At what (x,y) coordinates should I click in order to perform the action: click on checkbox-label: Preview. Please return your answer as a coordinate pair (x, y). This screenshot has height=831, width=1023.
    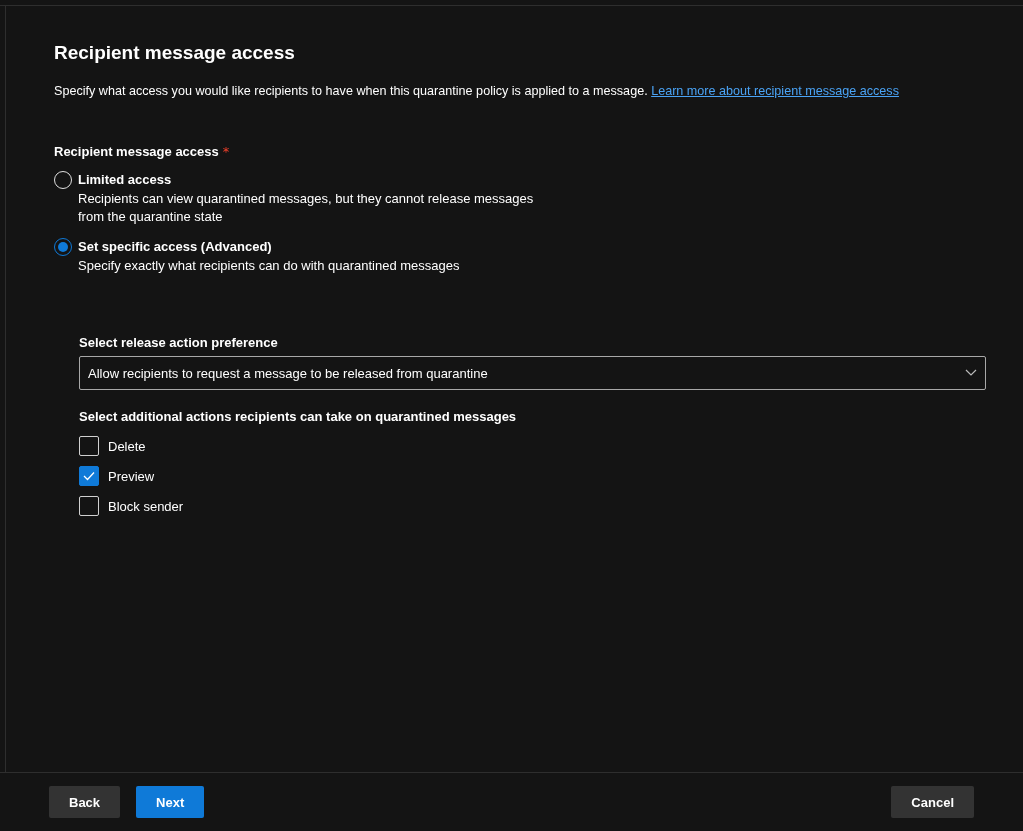
    Looking at the image, I should click on (131, 476).